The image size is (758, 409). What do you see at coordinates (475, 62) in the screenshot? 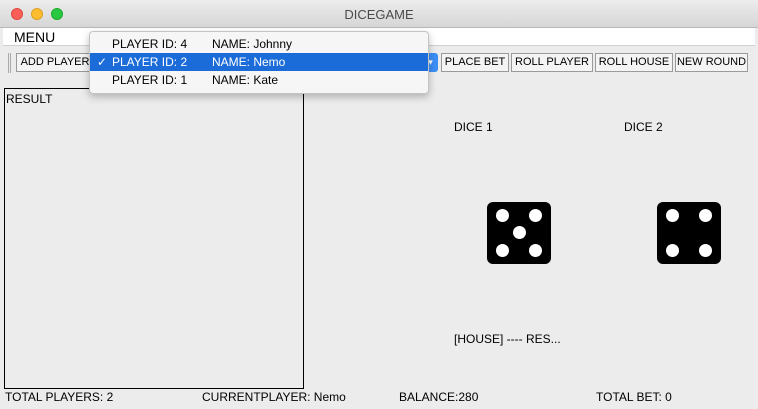
I see `place-bet-button: PLACE BET` at bounding box center [475, 62].